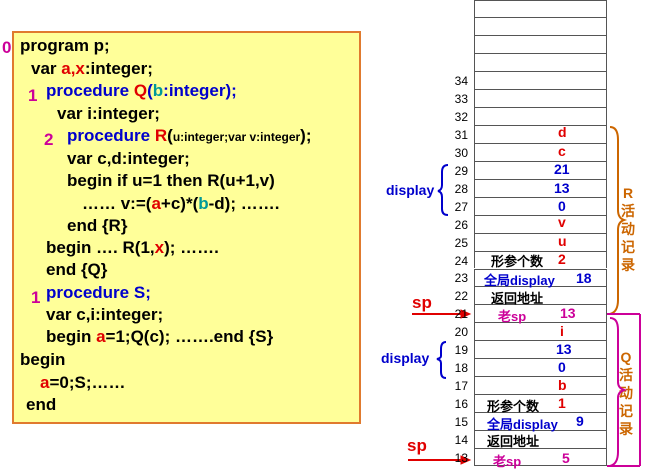 Image resolution: width=657 pixels, height=470 pixels. Describe the element at coordinates (461, 314) in the screenshot. I see `address-label-21: 21` at that location.